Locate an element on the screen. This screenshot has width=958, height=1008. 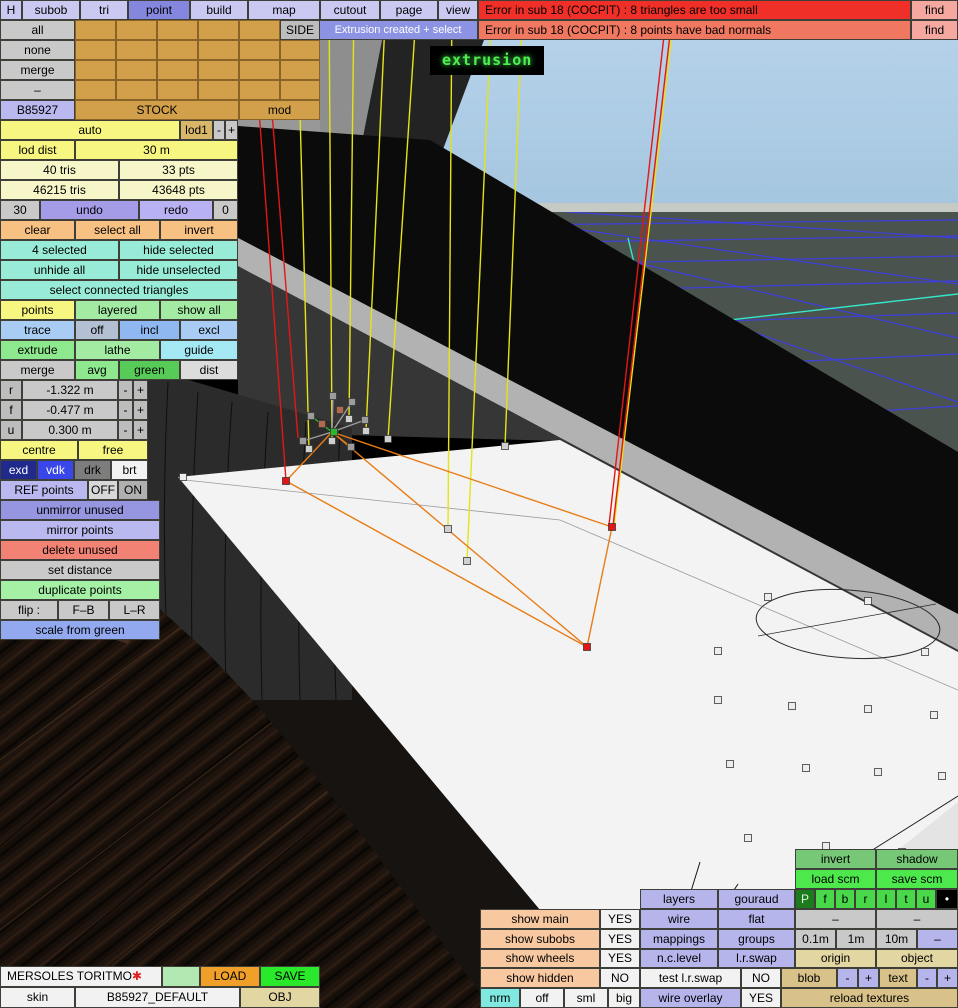
coord-u-minus-button: - is located at coordinates (125, 430).